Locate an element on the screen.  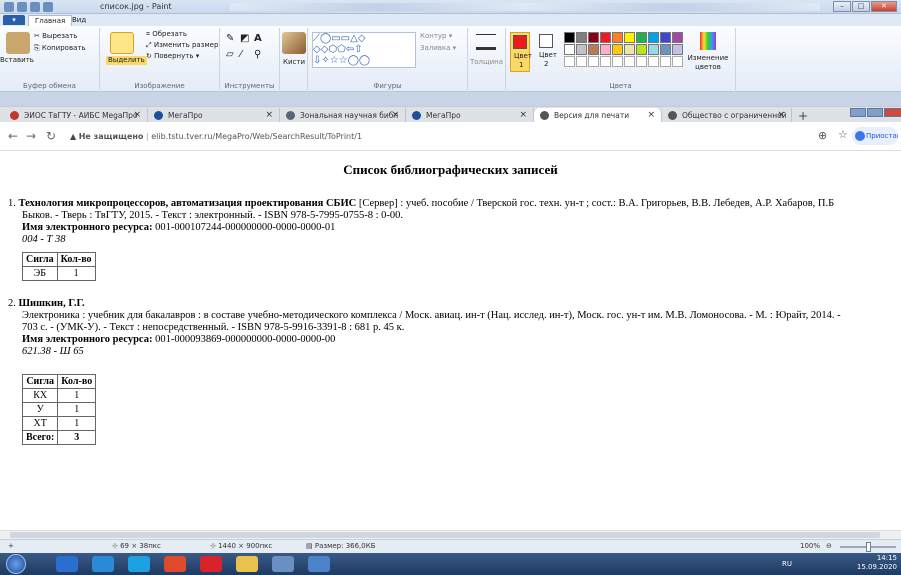
maximize-button: □ is located at coordinates (861, 6).